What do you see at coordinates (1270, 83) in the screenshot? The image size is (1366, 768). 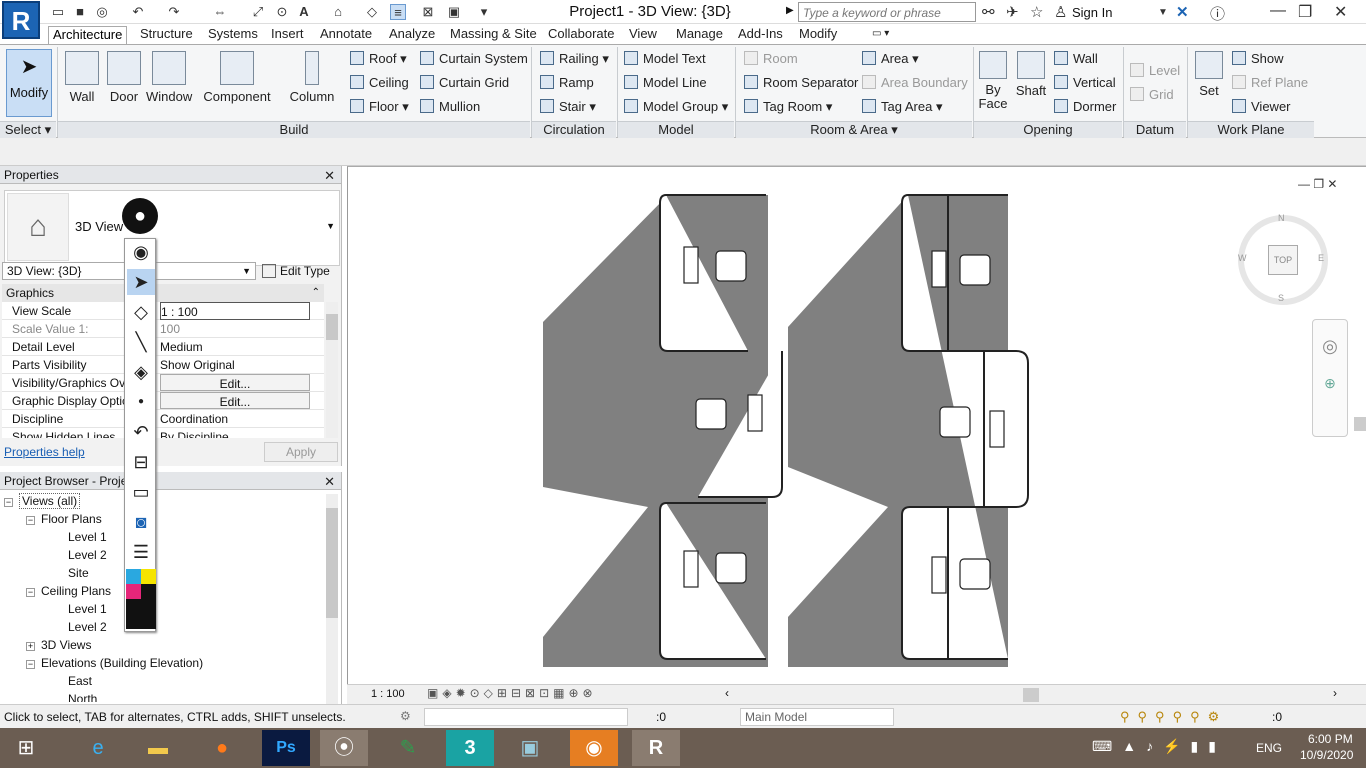 I see `ref-plane-button: Ref Plane` at bounding box center [1270, 83].